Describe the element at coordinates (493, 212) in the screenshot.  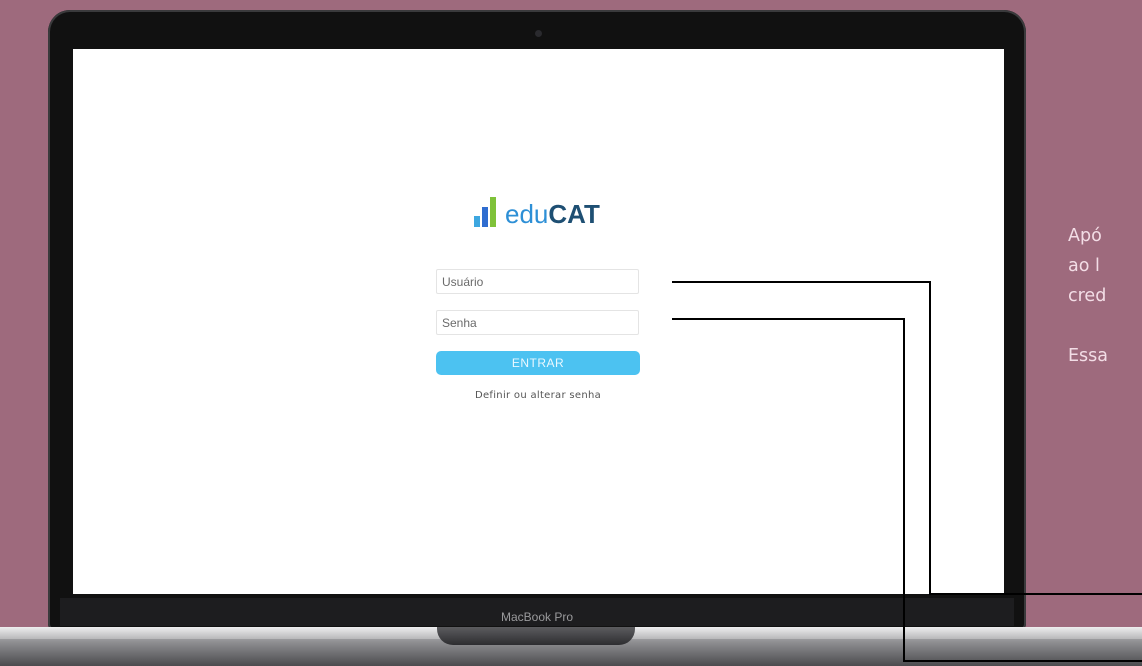
I see `logo-bar-large` at that location.